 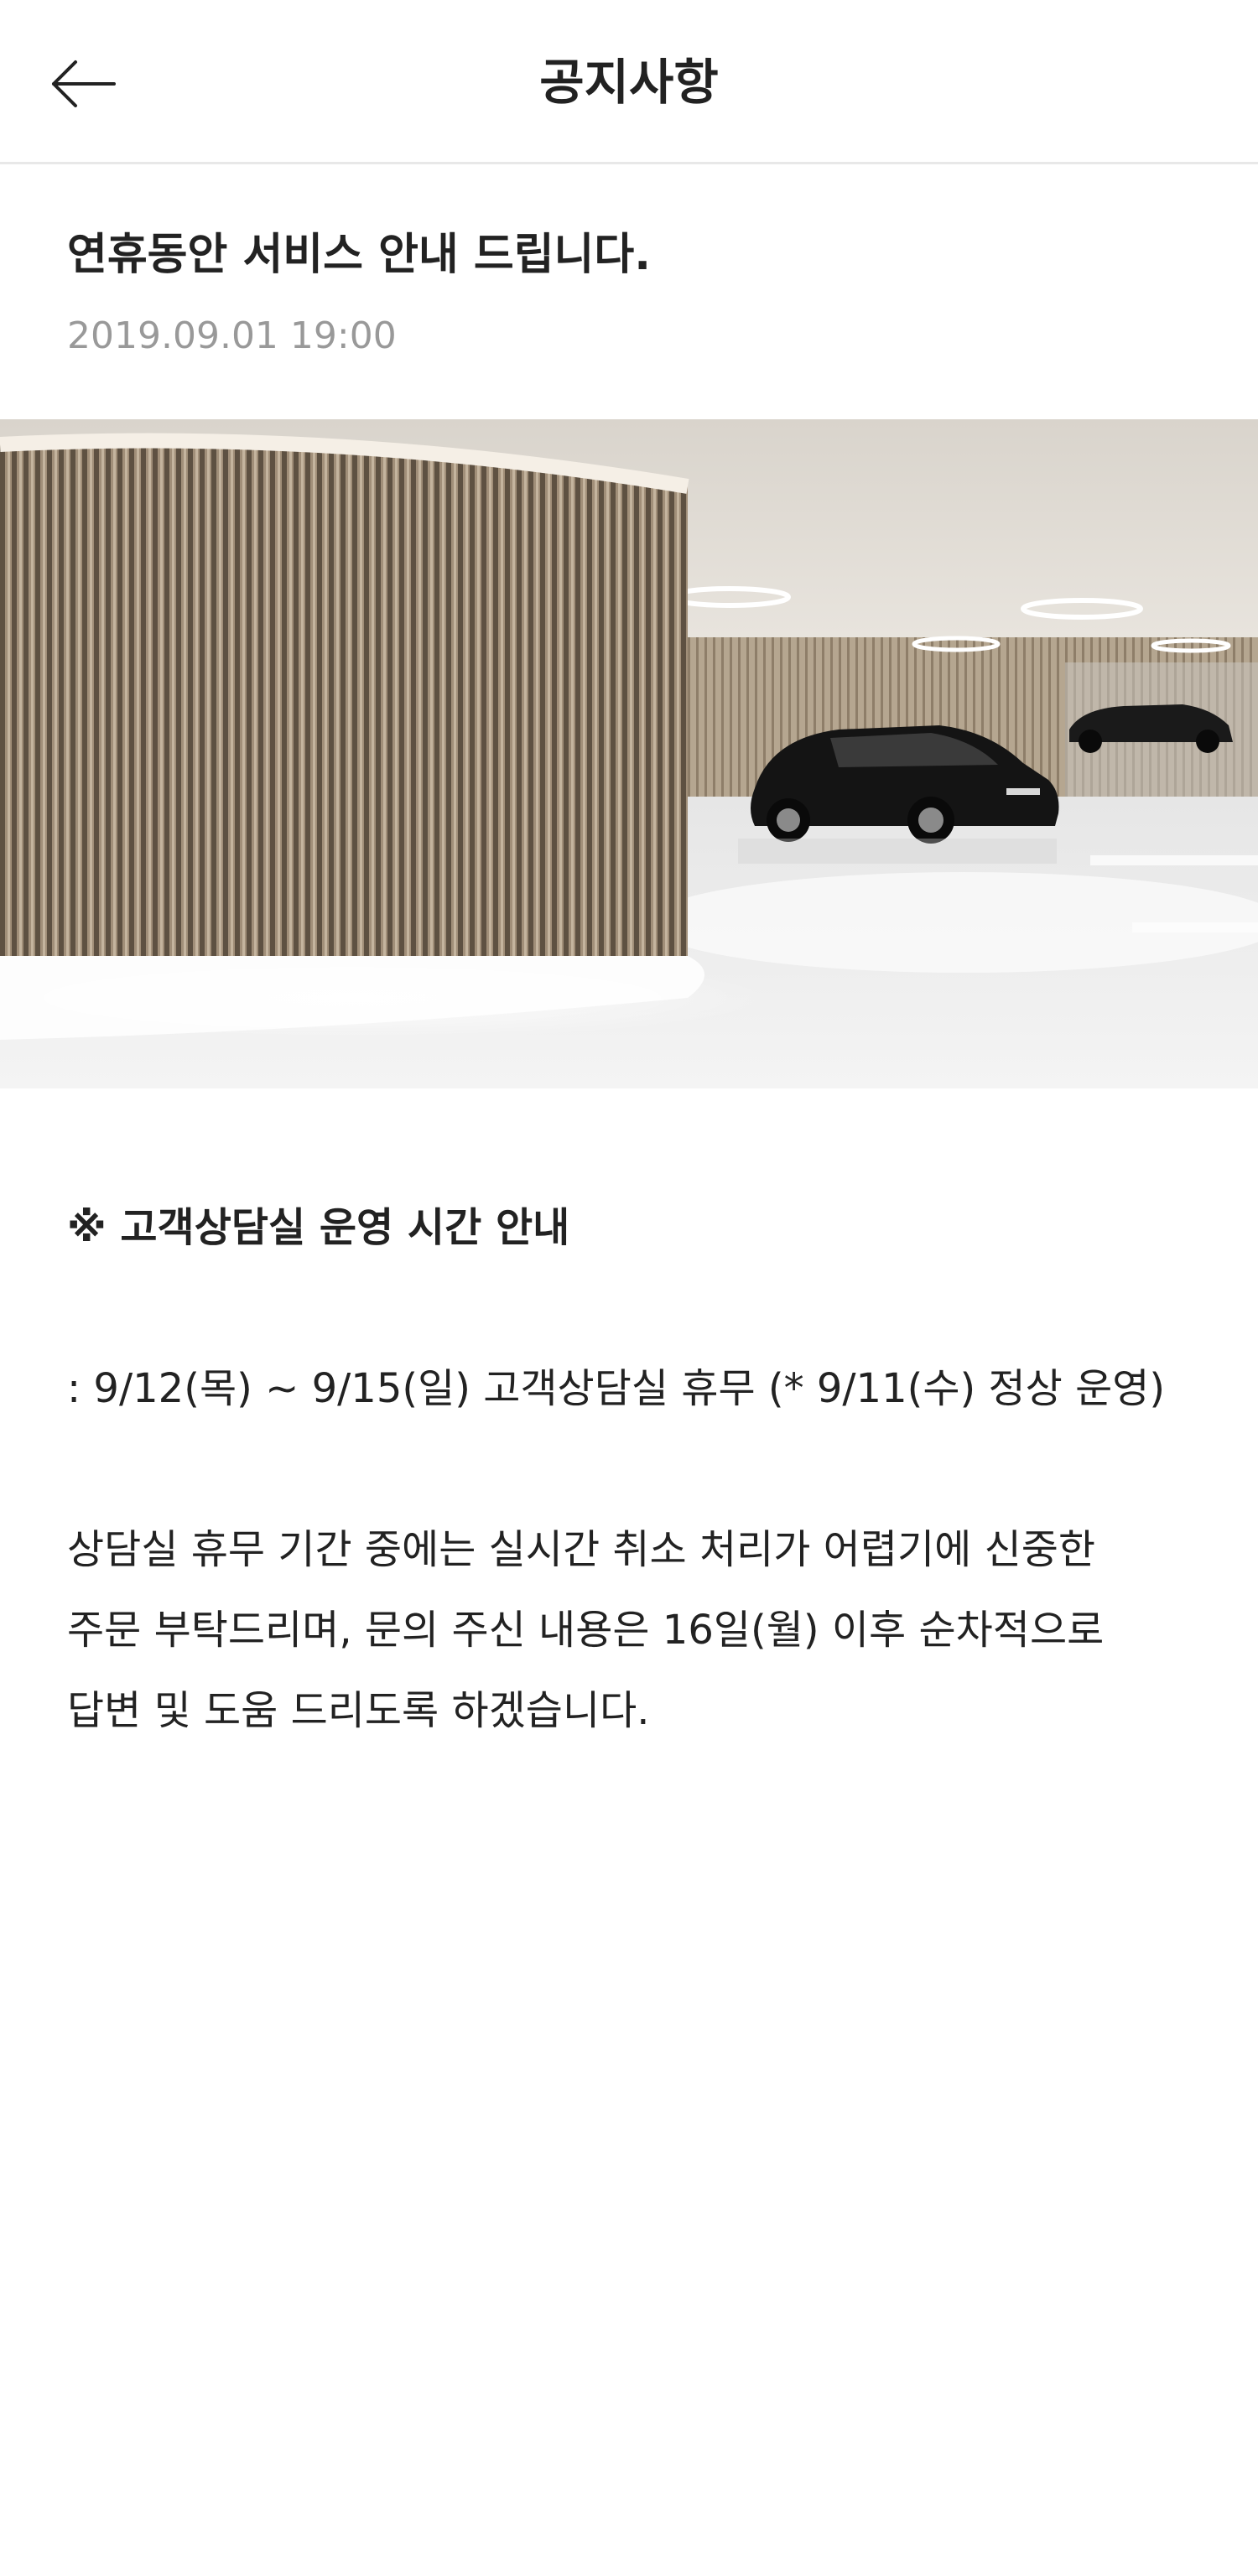 What do you see at coordinates (581, 1549) in the screenshot?
I see `body-line: 상담실 휴무 기간 중에는 실시간 취소 처리가 어렵기에 신중한` at bounding box center [581, 1549].